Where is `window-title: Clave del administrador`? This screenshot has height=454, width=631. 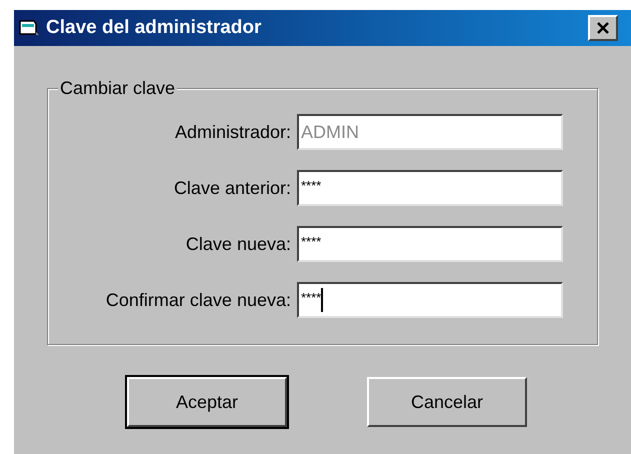 window-title: Clave del administrador is located at coordinates (154, 28).